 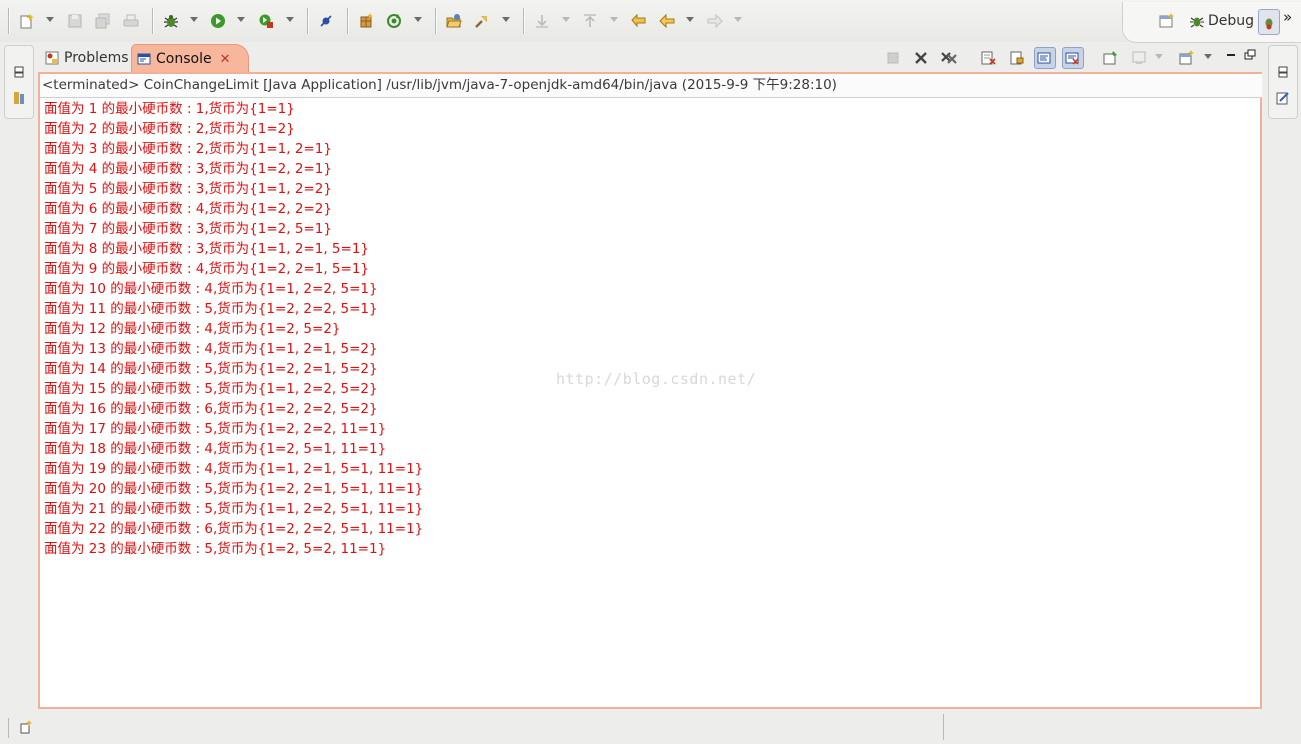 What do you see at coordinates (394, 21) in the screenshot?
I see `refresh-icon` at bounding box center [394, 21].